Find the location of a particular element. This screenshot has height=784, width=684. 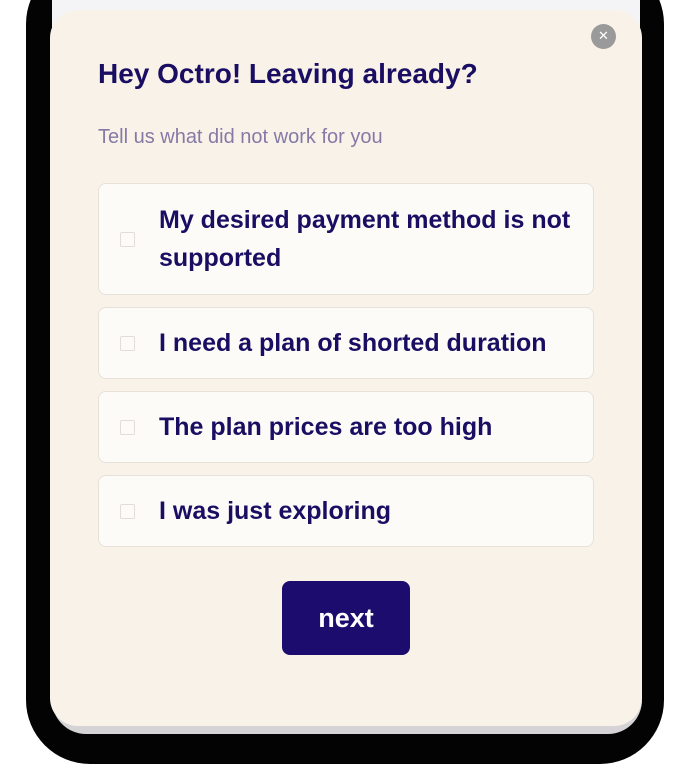

option-label: I was just exploring is located at coordinates (275, 511).